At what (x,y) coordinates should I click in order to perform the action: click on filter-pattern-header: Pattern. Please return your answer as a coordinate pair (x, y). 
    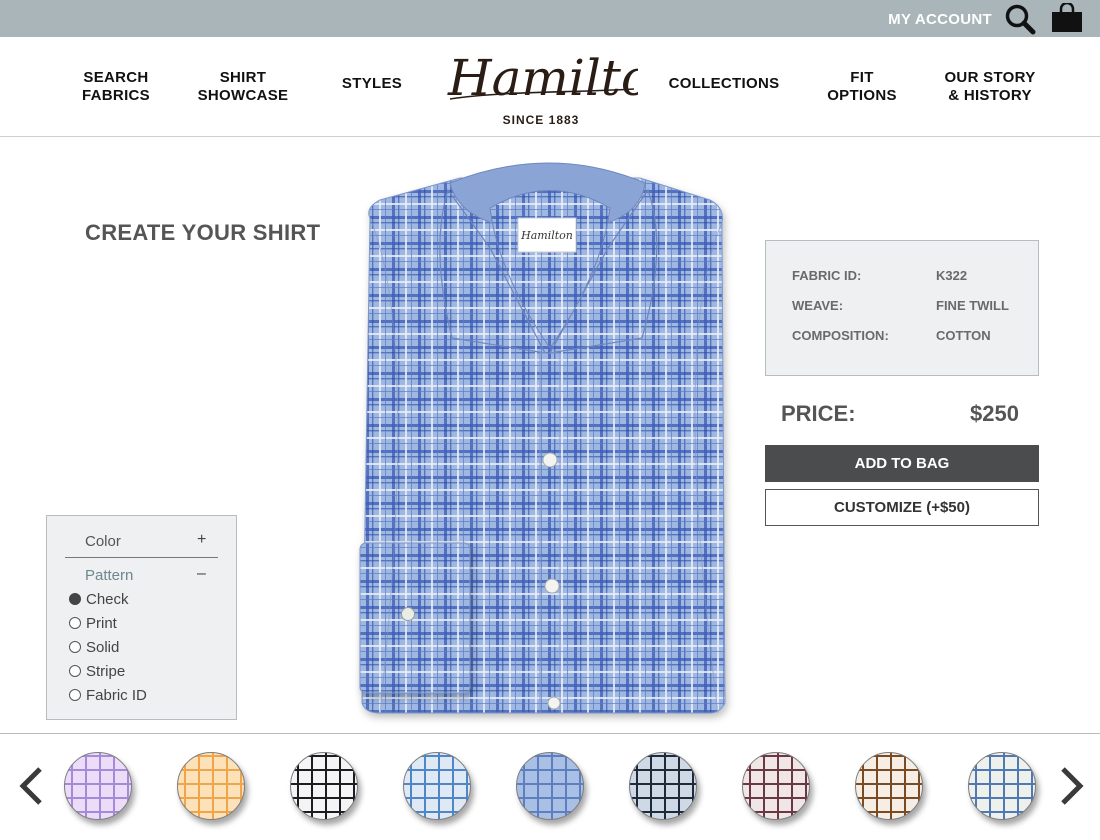
    Looking at the image, I should click on (109, 575).